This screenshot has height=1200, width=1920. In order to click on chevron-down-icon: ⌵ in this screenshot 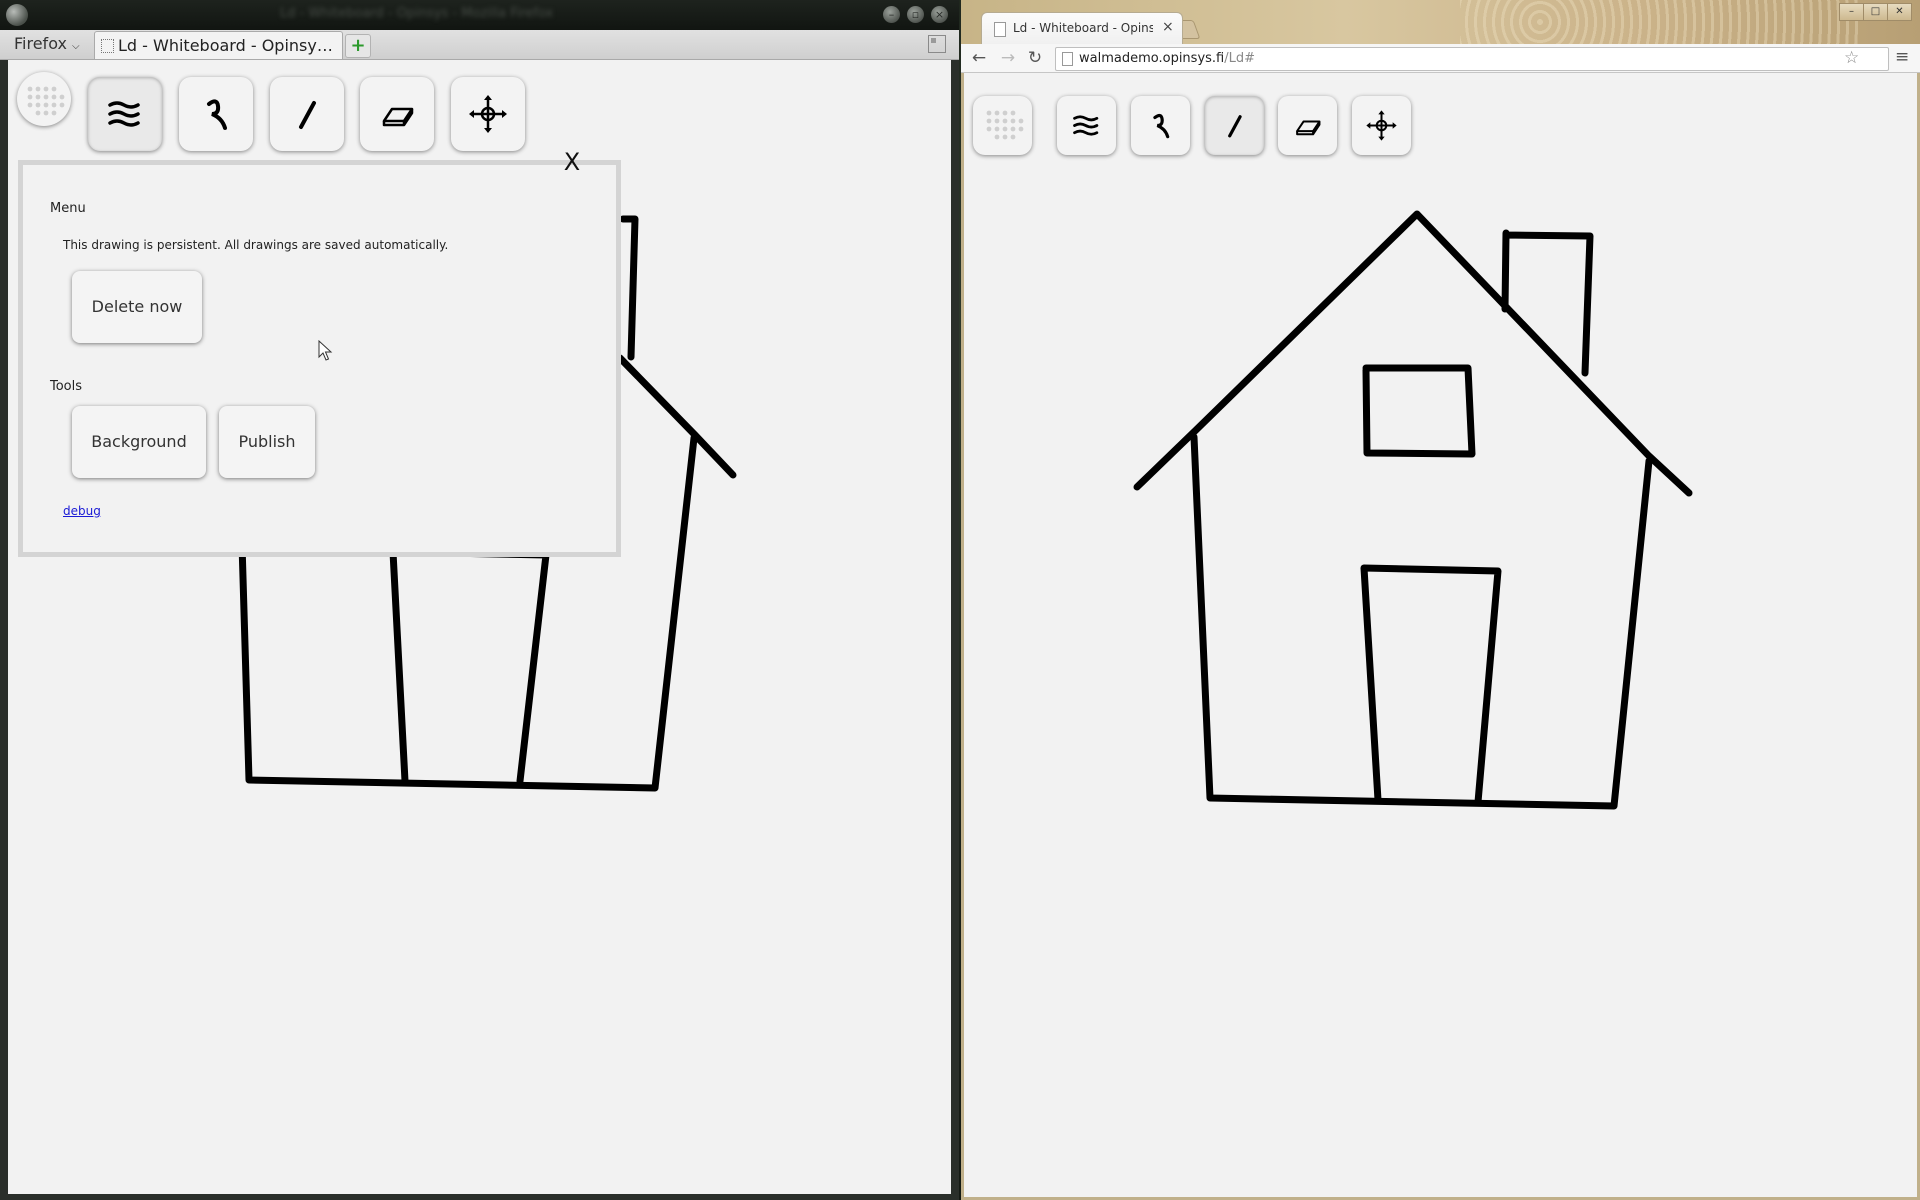, I will do `click(76, 46)`.